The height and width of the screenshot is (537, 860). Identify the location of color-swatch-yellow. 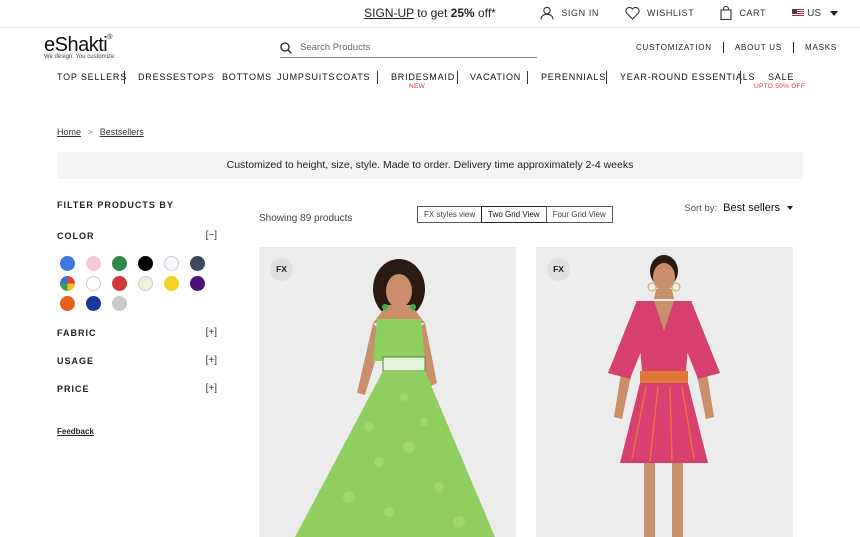
(171, 283).